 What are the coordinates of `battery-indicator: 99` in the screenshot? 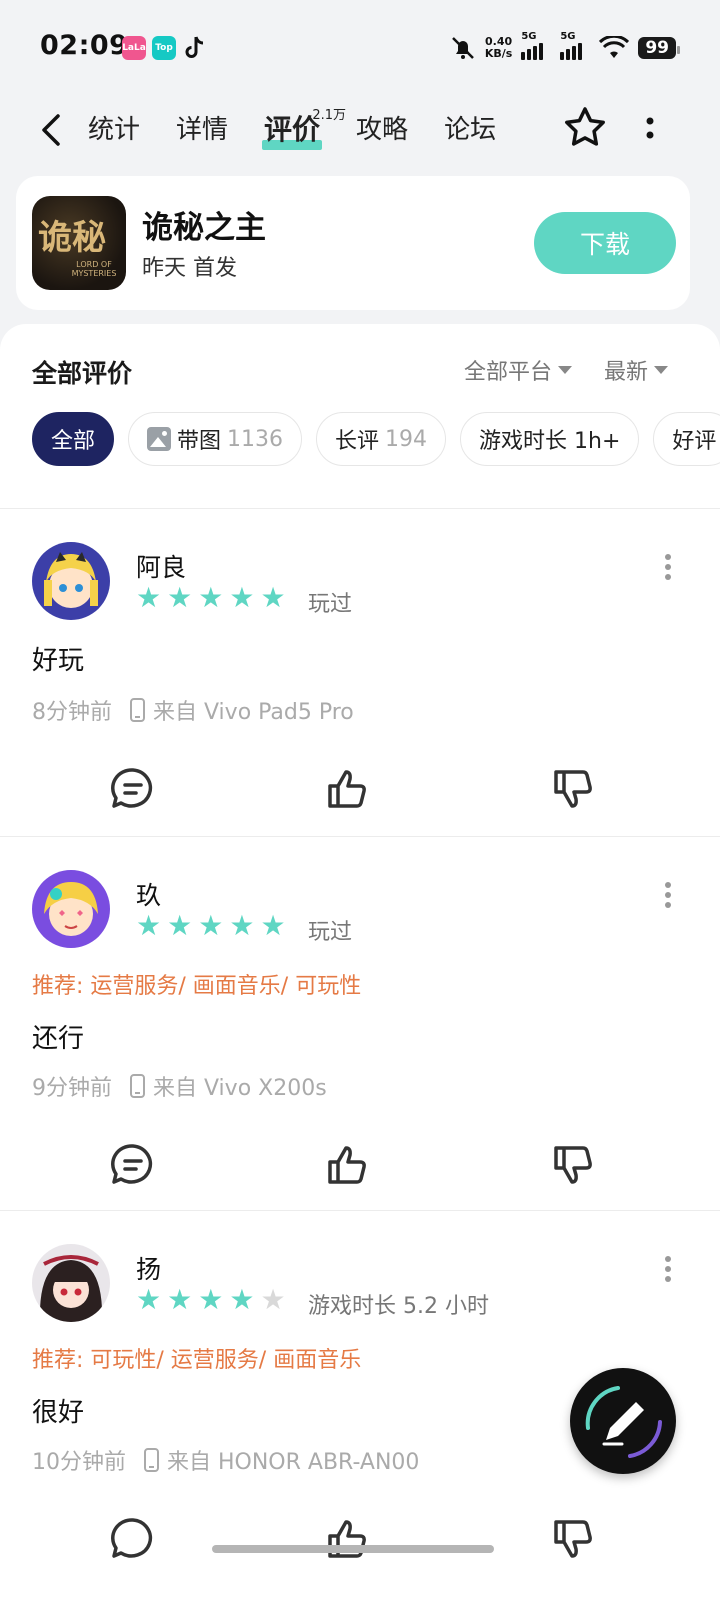 It's located at (659, 48).